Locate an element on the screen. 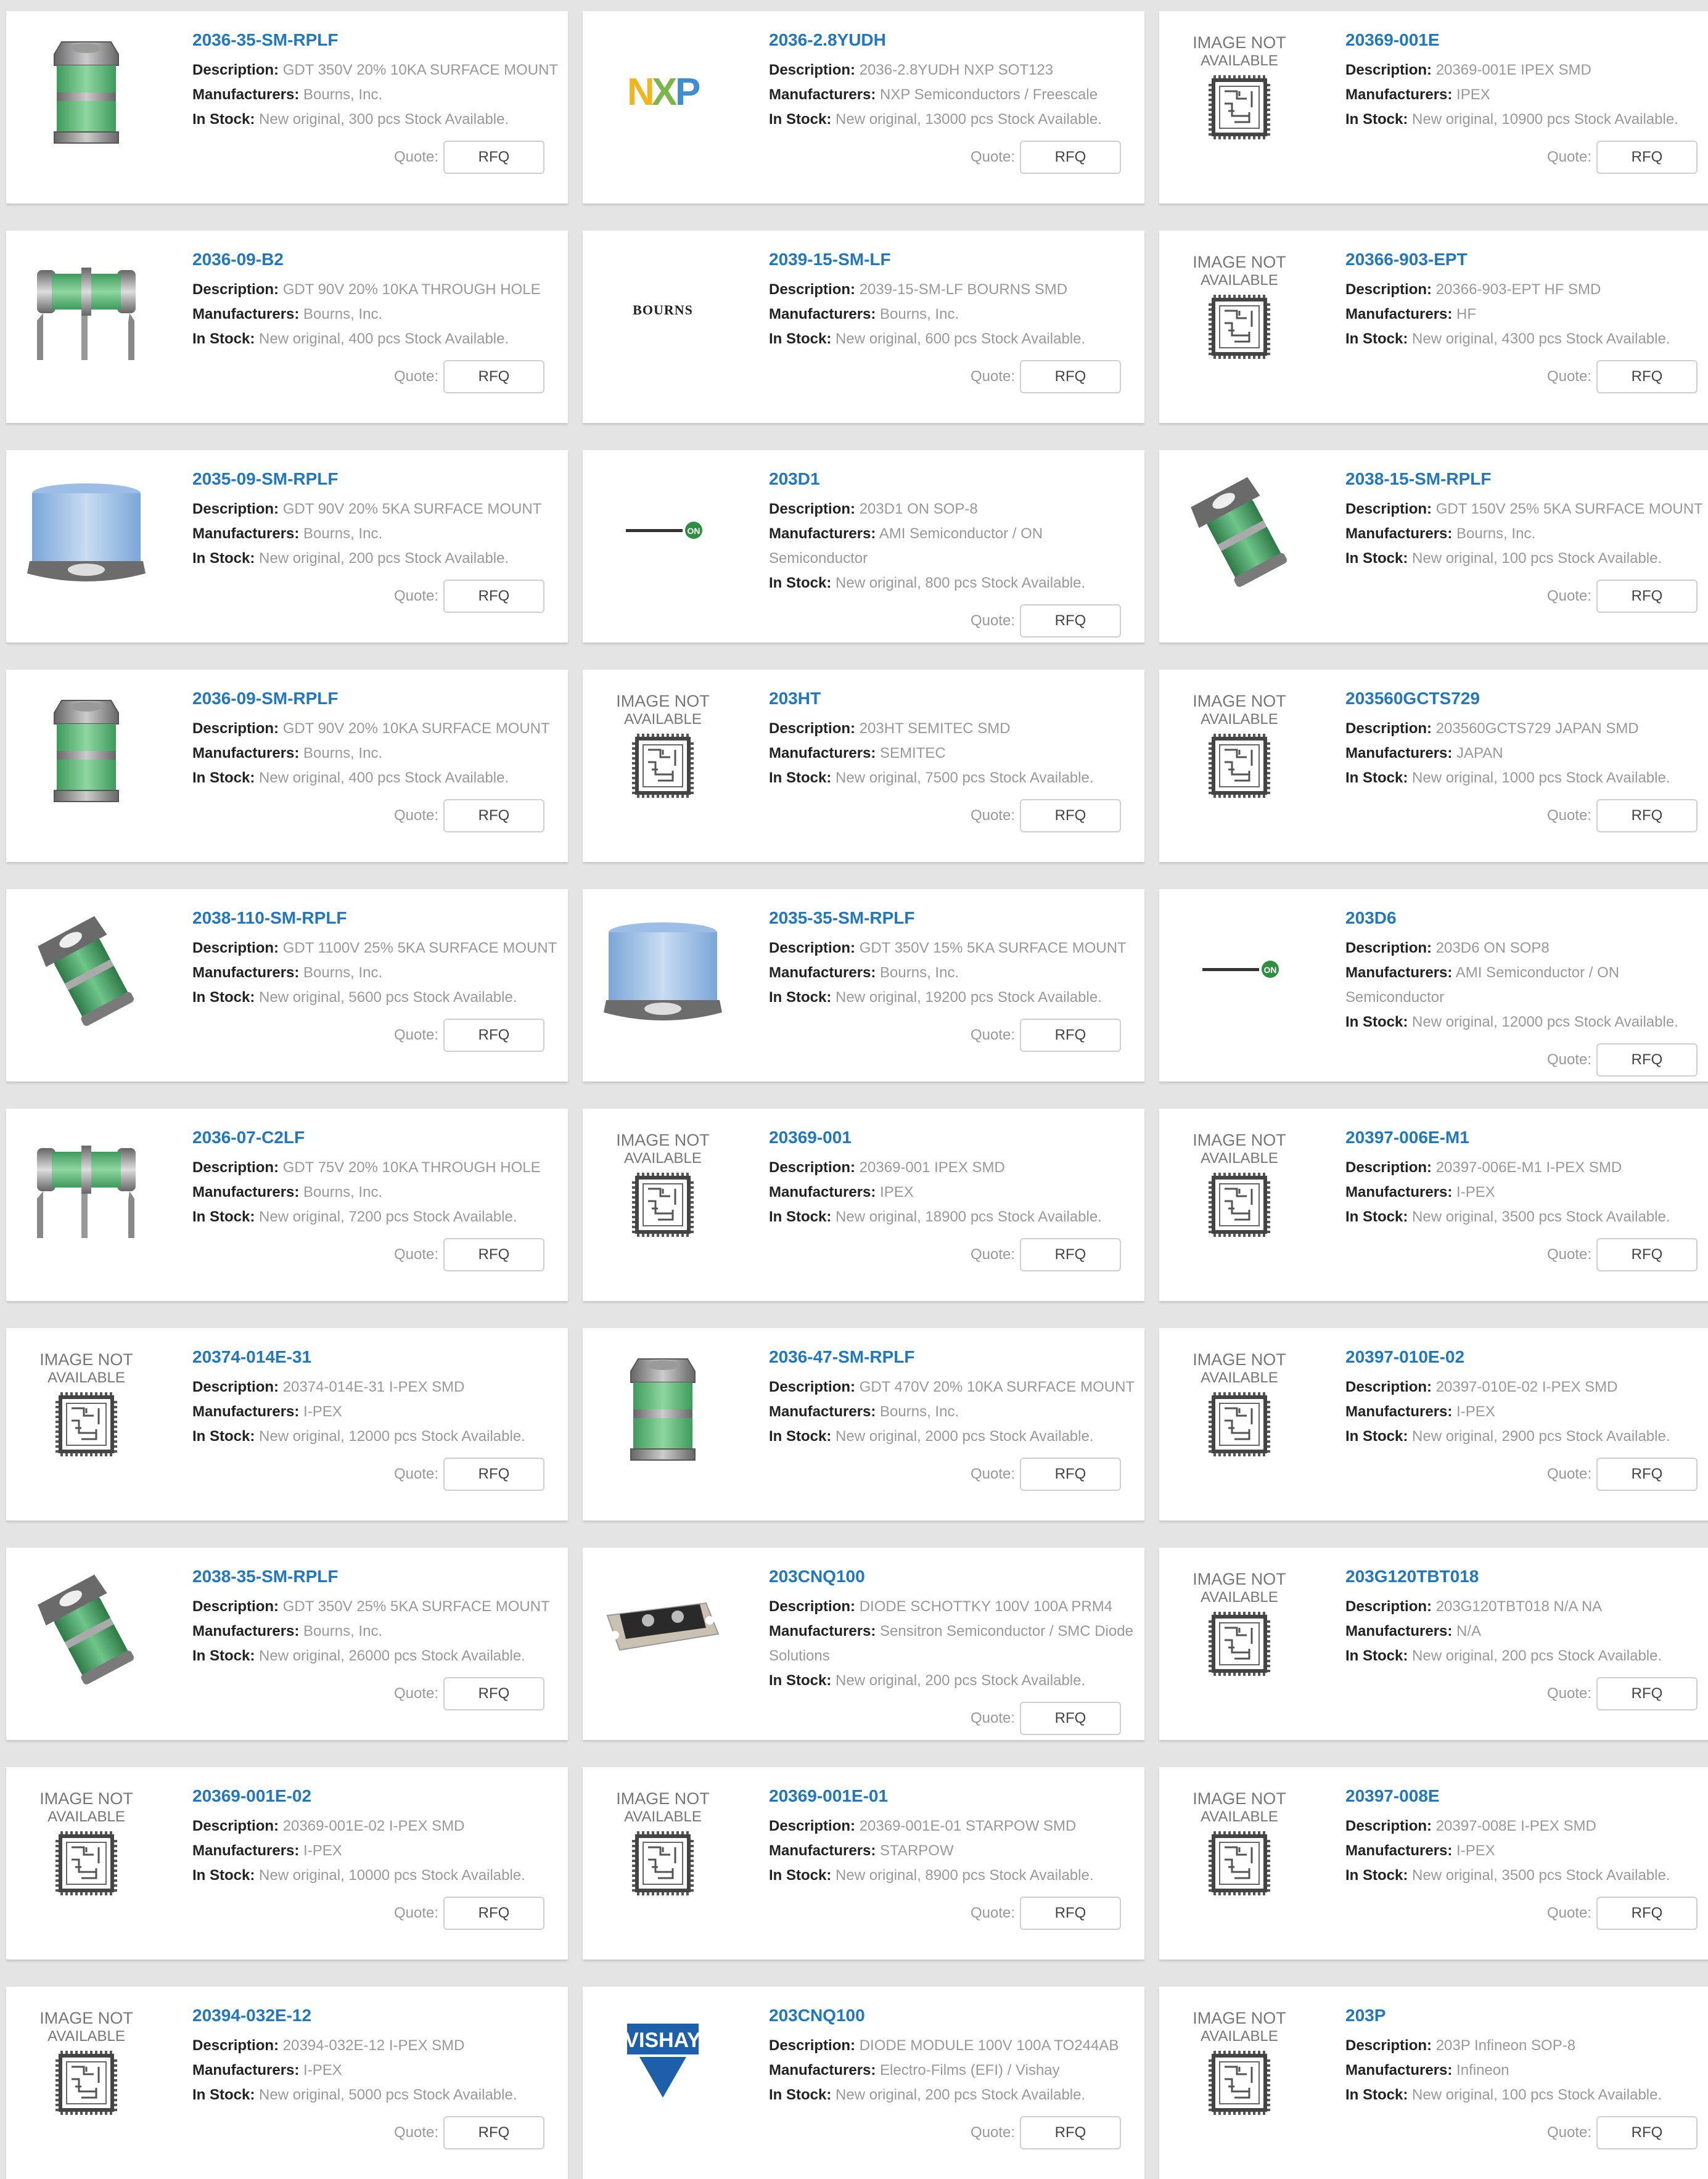 This screenshot has width=1708, height=2179. product-title-link: 20397-006E-M1 is located at coordinates (1526, 1137).